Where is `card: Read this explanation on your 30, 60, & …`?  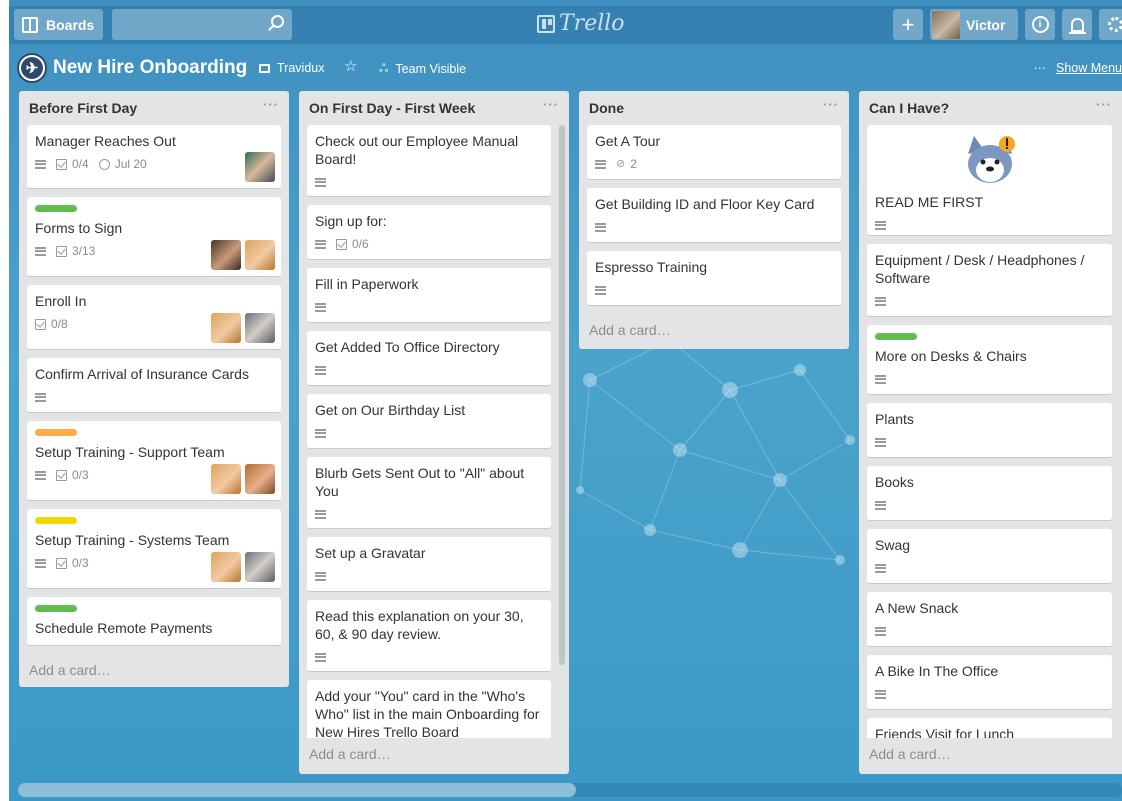
card: Read this explanation on your 30, 60, & … is located at coordinates (429, 636).